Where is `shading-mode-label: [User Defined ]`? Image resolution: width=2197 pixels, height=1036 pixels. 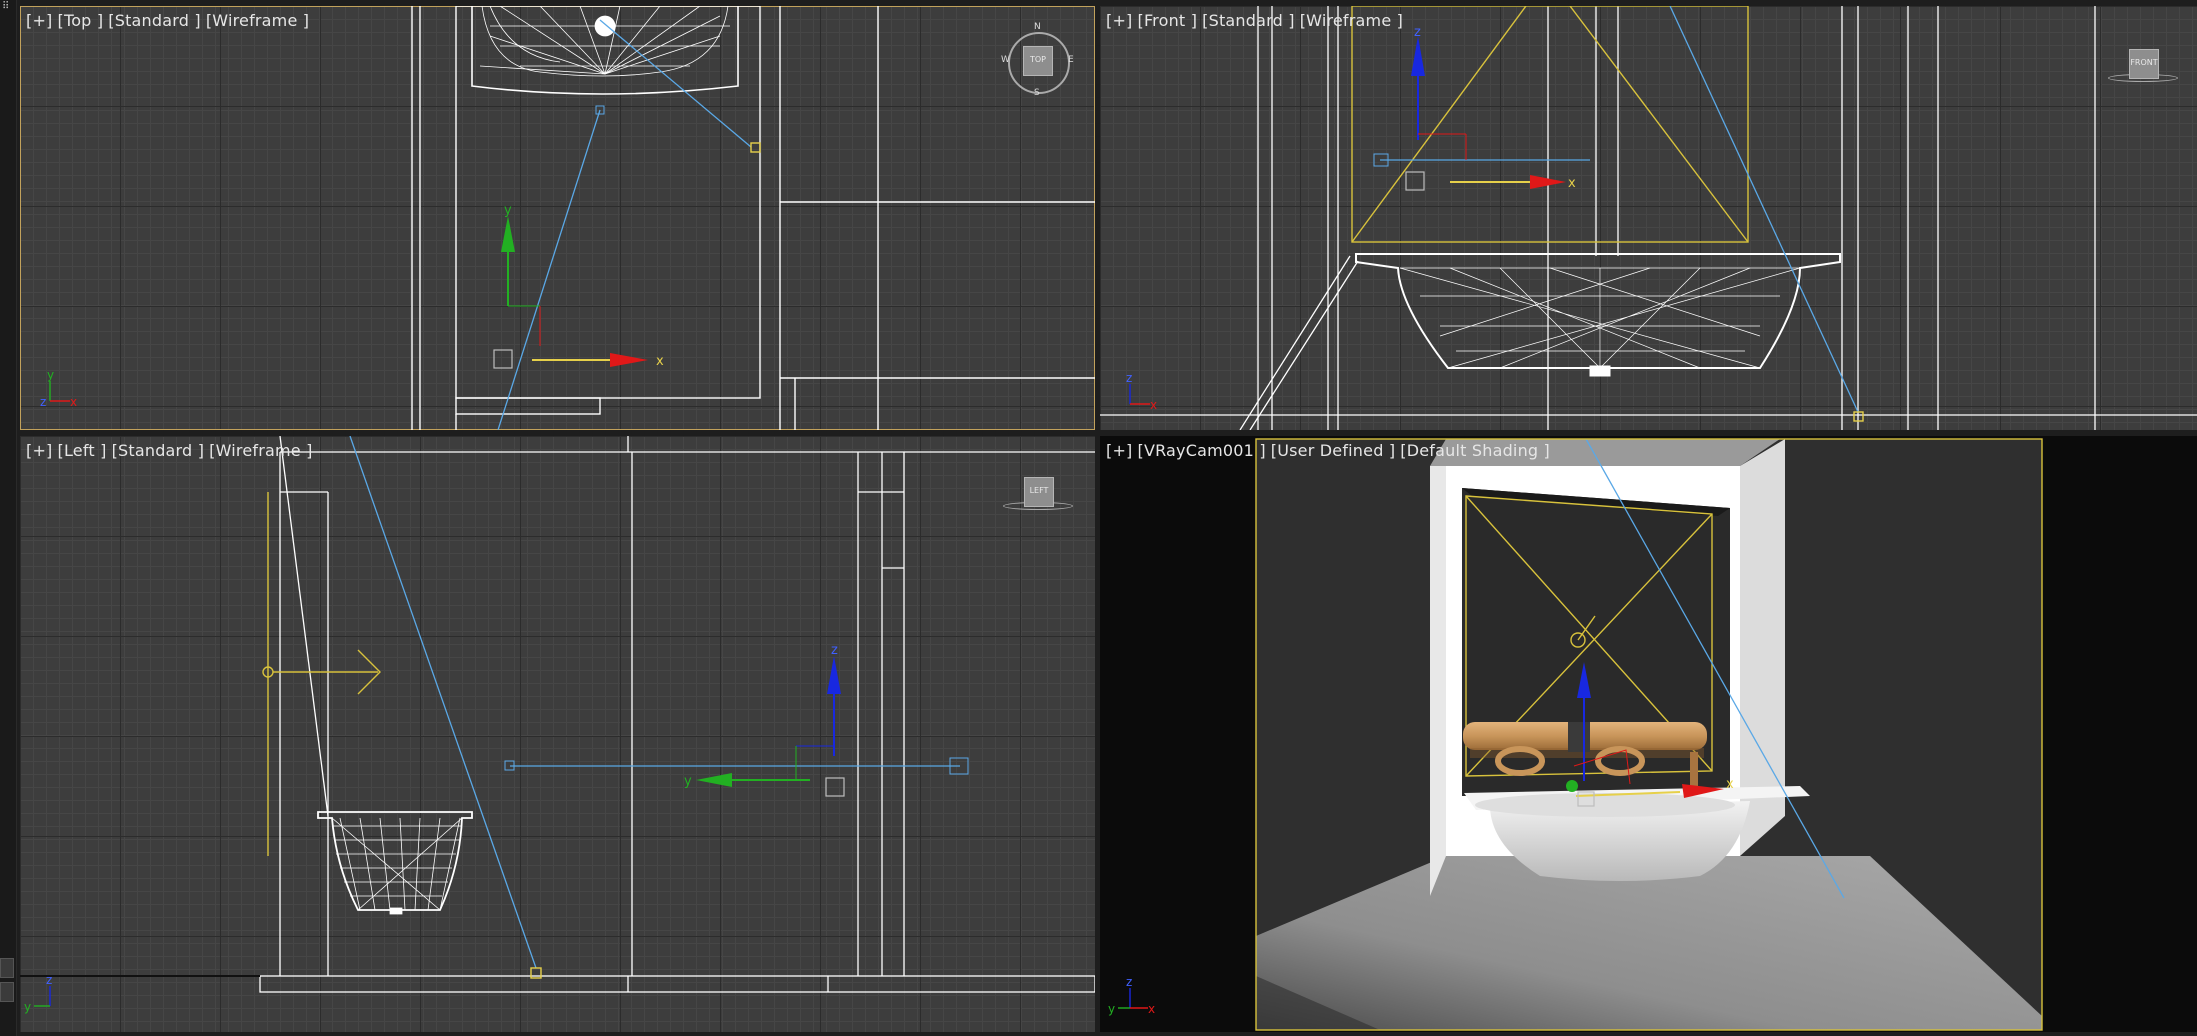 shading-mode-label: [User Defined ] is located at coordinates (1333, 450).